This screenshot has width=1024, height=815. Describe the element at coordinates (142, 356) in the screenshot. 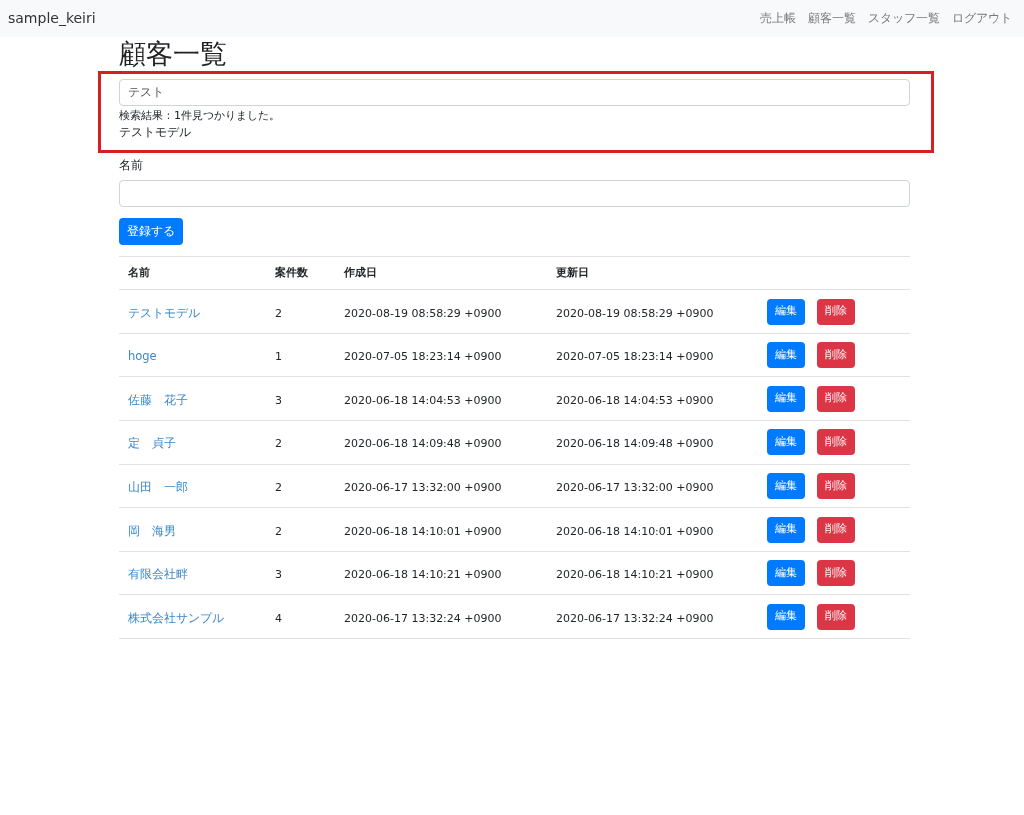

I see `customer-name-link: hoge` at that location.